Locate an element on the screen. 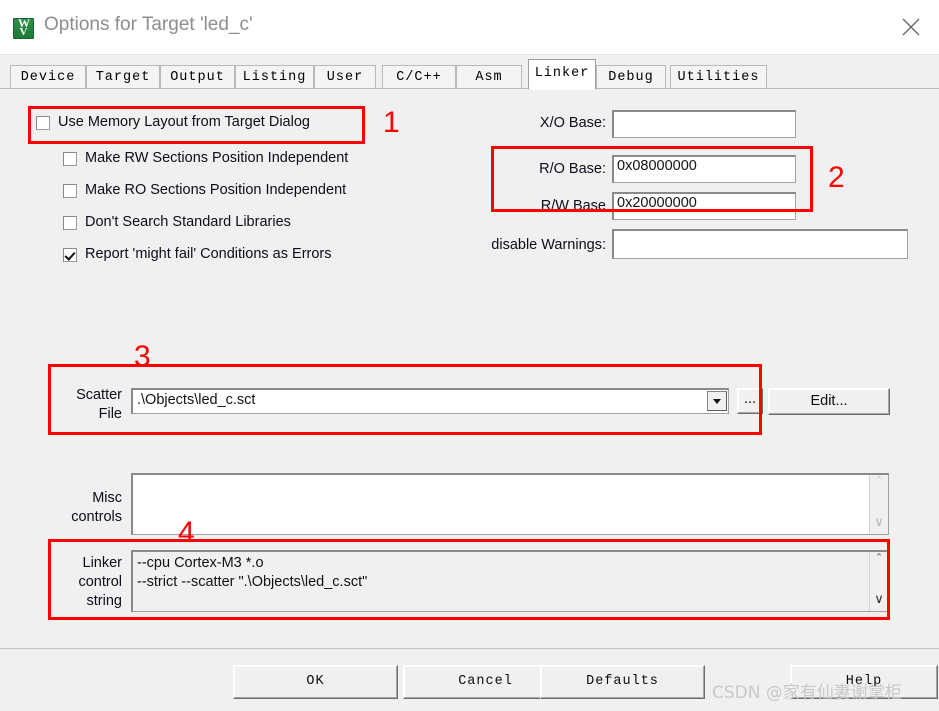 The image size is (939, 711). checkbox-make-ro-sections-position-independent is located at coordinates (70, 191).